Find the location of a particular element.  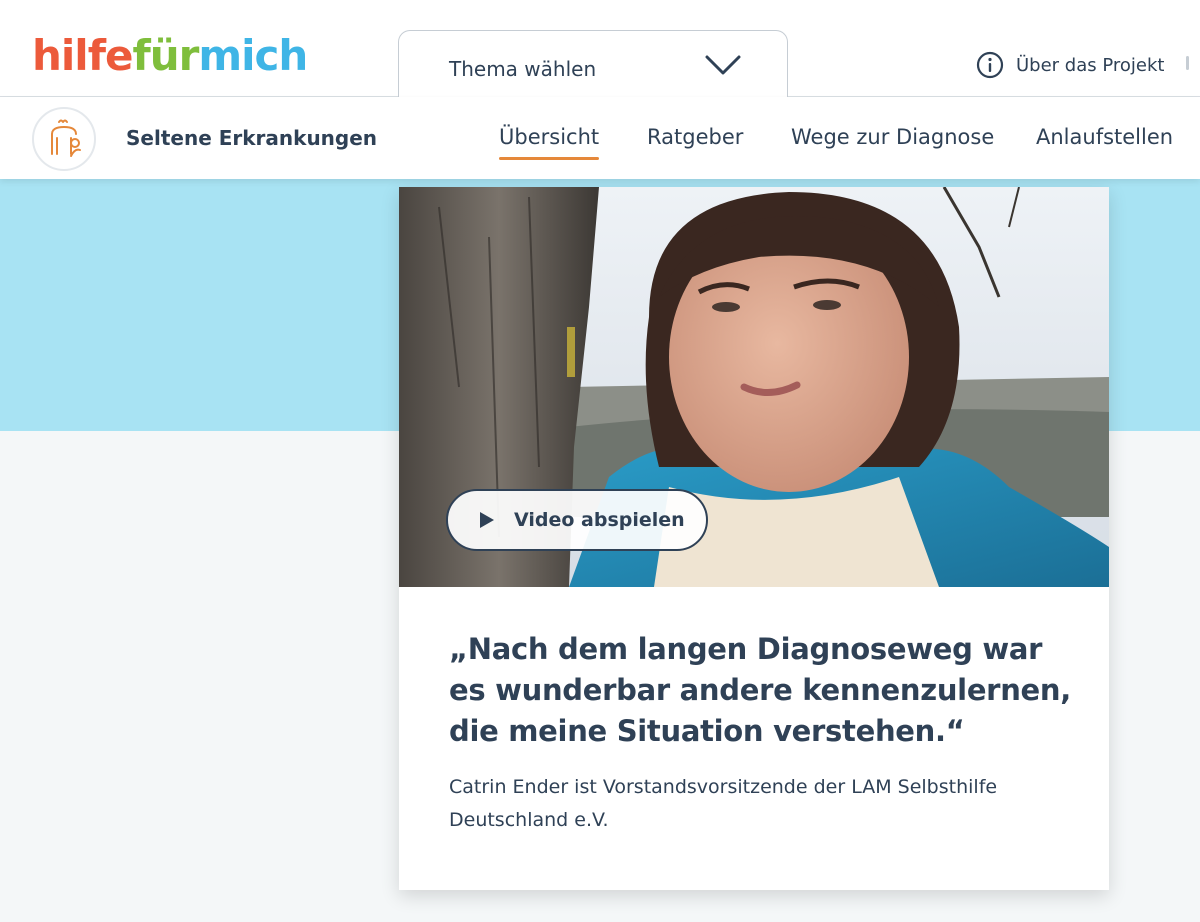

info-icon is located at coordinates (990, 65).